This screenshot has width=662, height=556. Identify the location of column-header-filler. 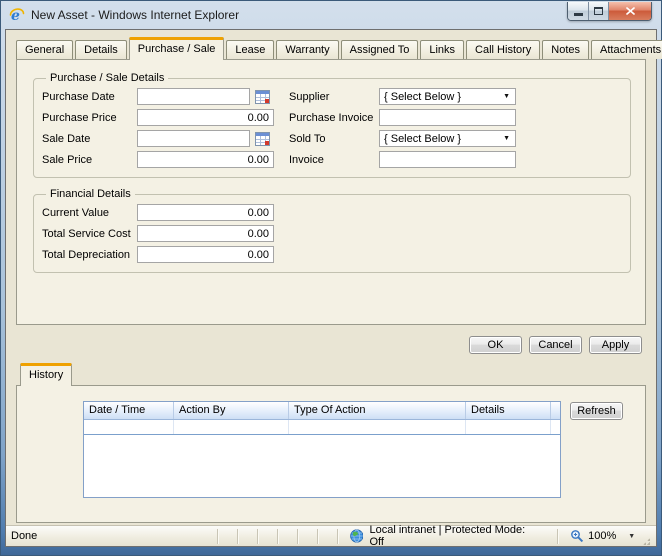
(555, 410).